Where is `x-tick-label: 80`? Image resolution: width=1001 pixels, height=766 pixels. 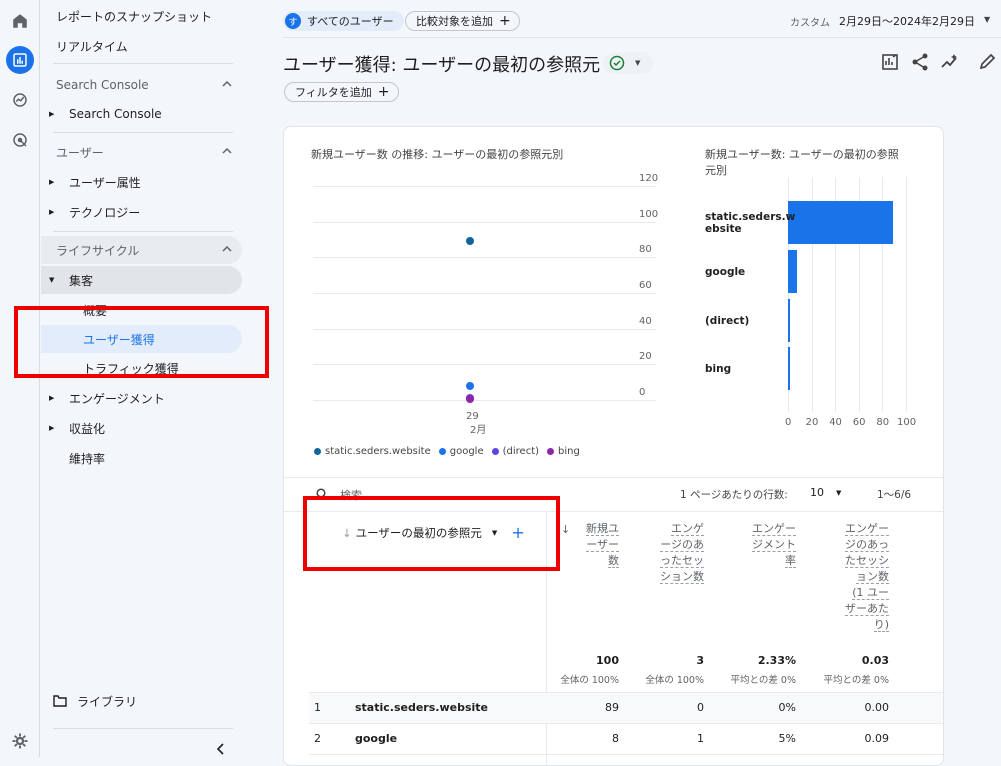 x-tick-label: 80 is located at coordinates (883, 422).